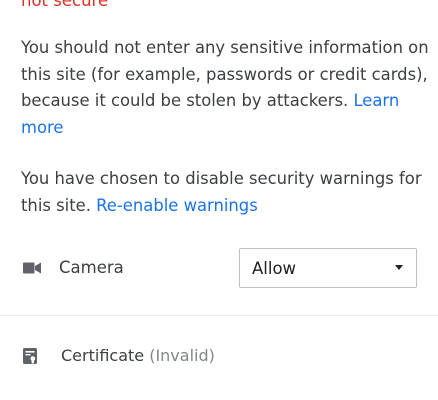  Describe the element at coordinates (399, 267) in the screenshot. I see `chevron-down-icon` at that location.